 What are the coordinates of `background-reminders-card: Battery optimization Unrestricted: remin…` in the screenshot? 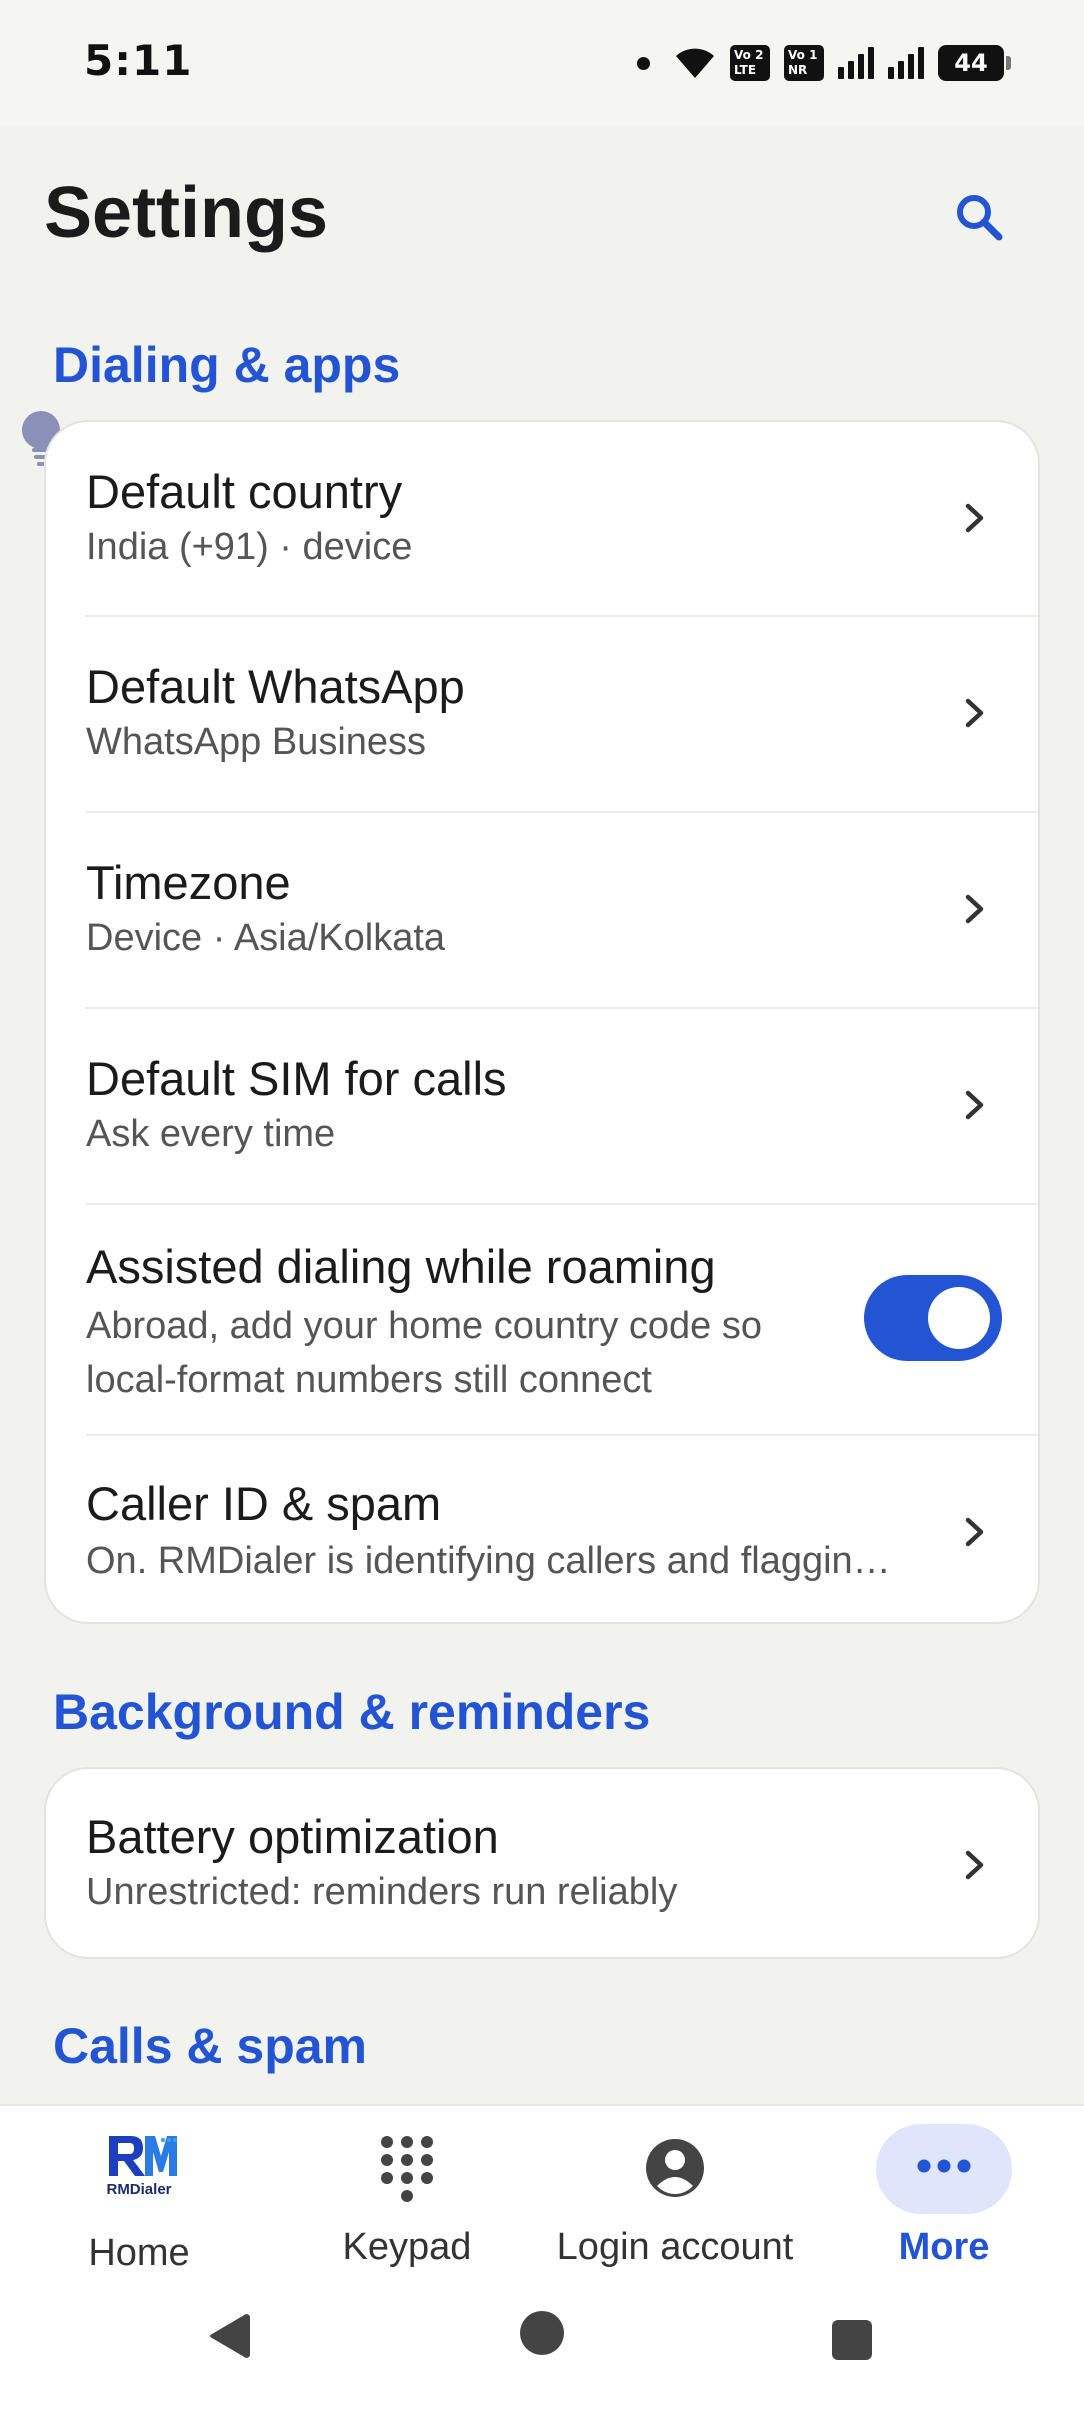 It's located at (542, 1863).